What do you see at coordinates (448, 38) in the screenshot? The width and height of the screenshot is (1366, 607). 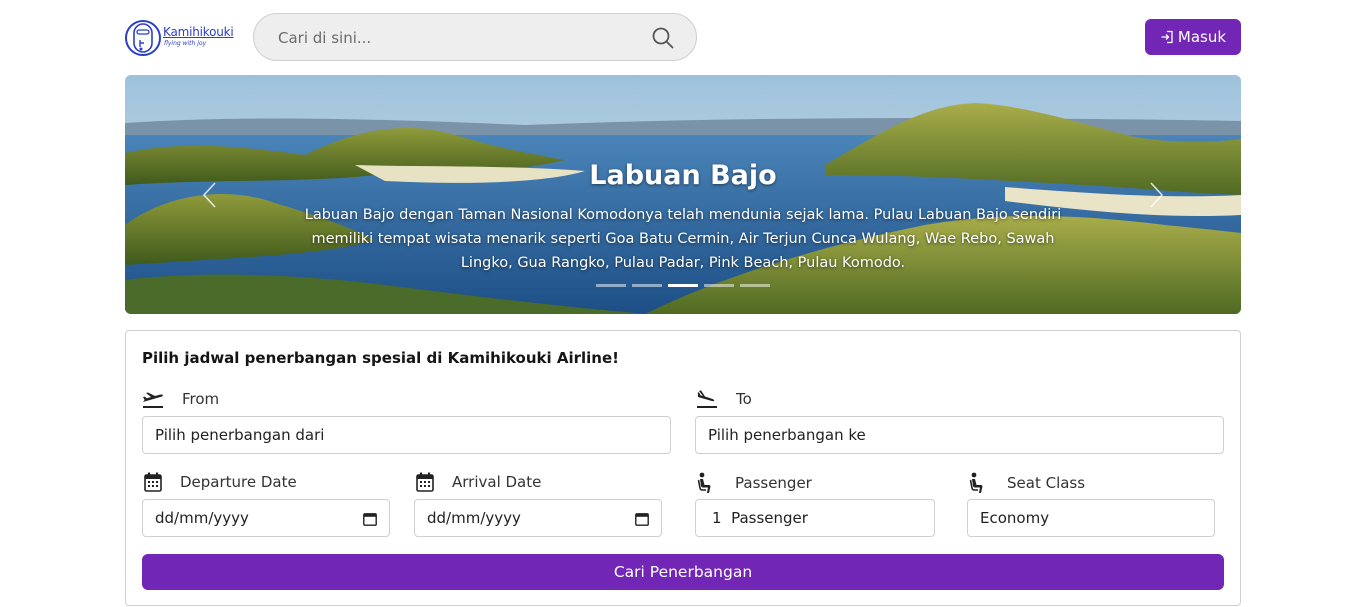 I see `search-input` at bounding box center [448, 38].